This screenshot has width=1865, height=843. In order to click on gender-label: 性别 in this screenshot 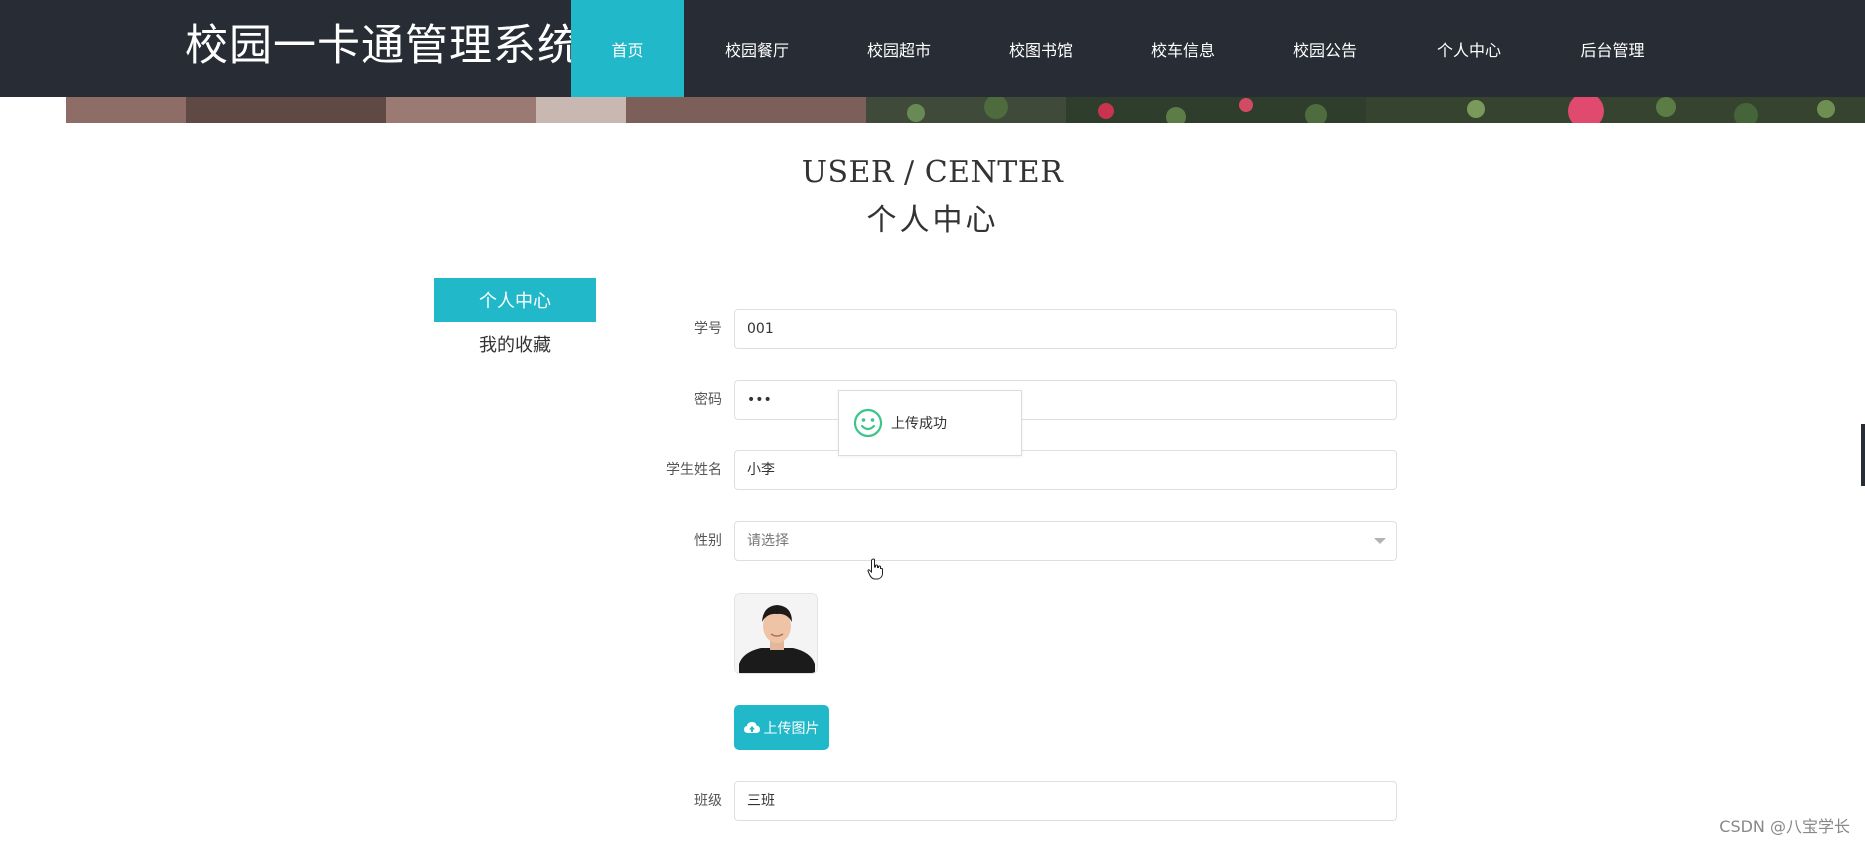, I will do `click(708, 541)`.